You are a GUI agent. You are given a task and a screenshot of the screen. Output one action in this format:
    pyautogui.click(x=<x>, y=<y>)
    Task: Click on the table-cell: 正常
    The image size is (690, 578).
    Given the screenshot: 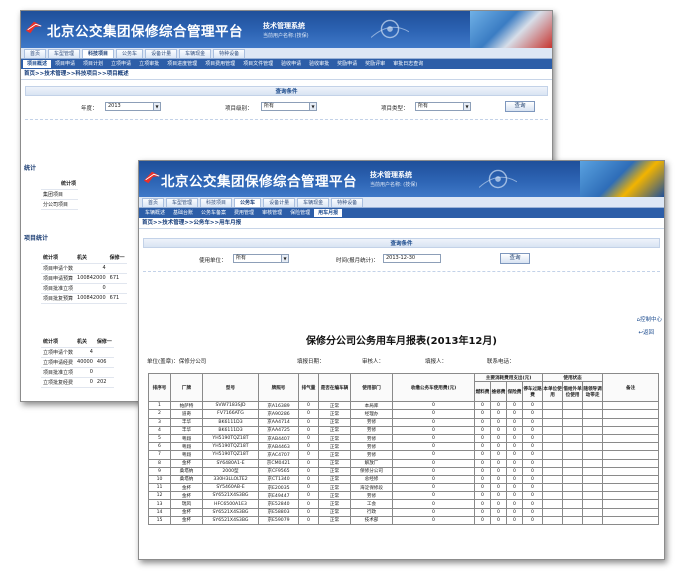 What is the action you would take?
    pyautogui.click(x=334, y=406)
    